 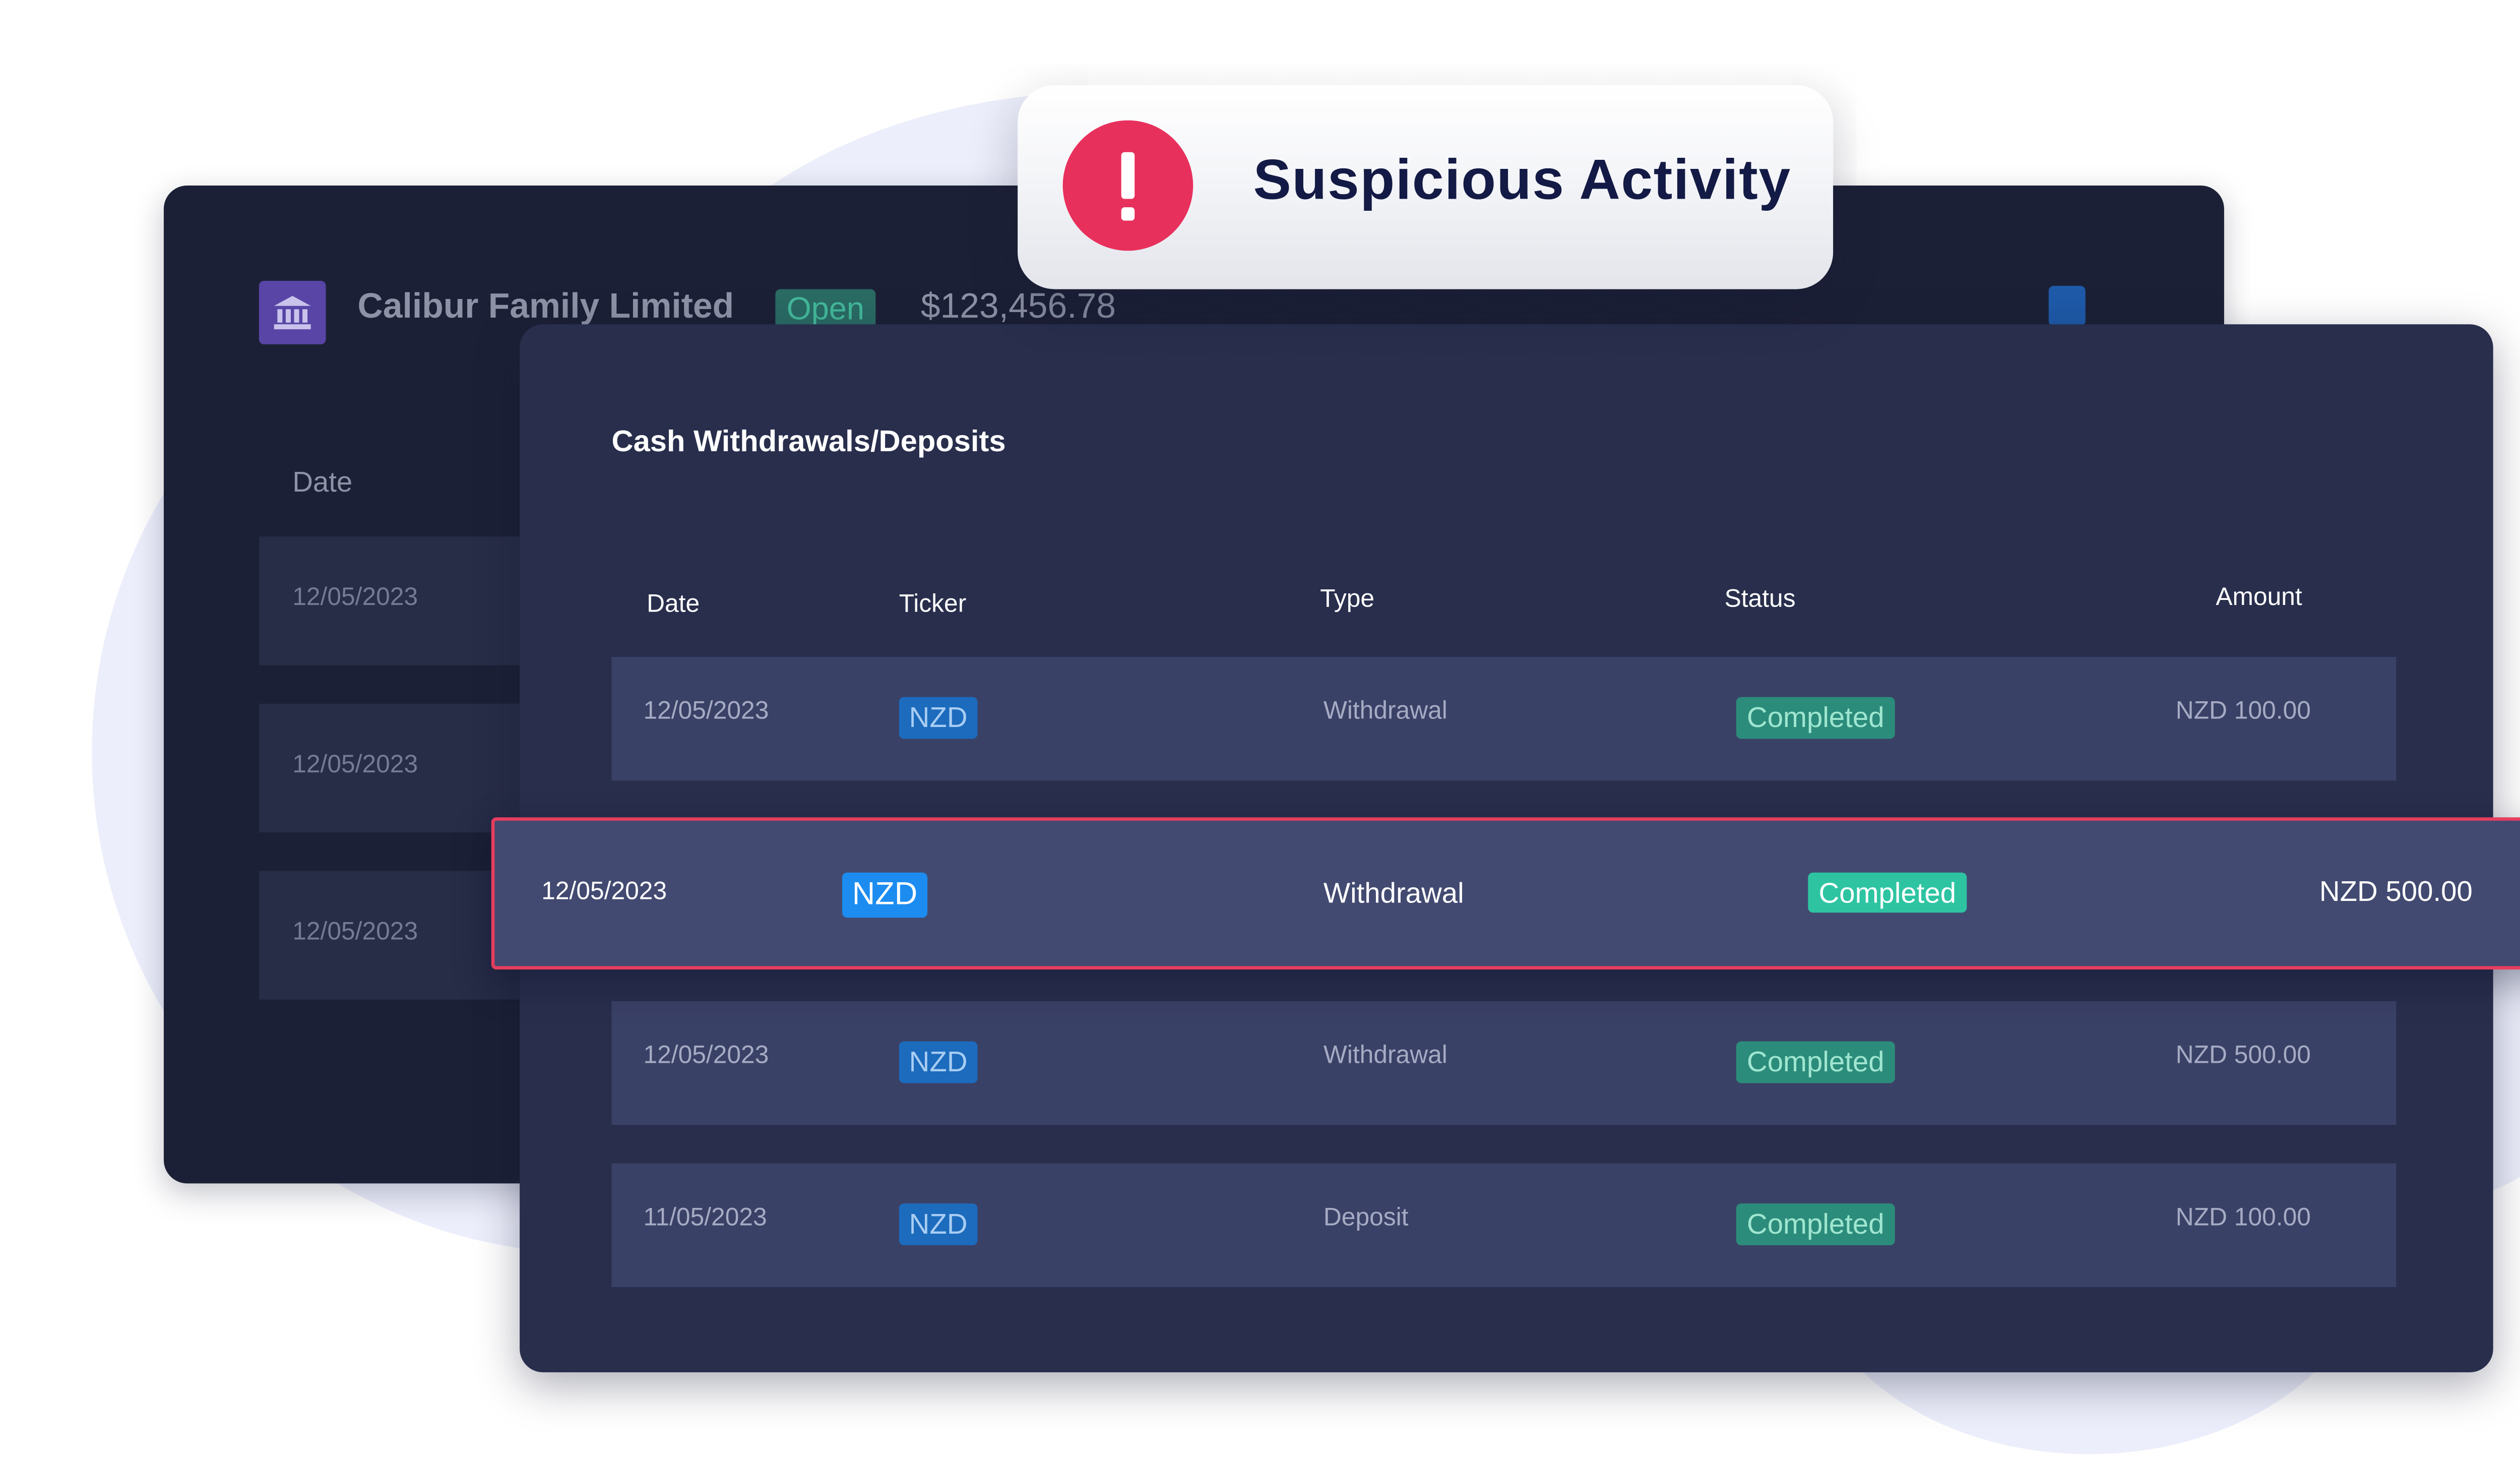 What do you see at coordinates (705, 1217) in the screenshot?
I see `row-date: 11/05/2023` at bounding box center [705, 1217].